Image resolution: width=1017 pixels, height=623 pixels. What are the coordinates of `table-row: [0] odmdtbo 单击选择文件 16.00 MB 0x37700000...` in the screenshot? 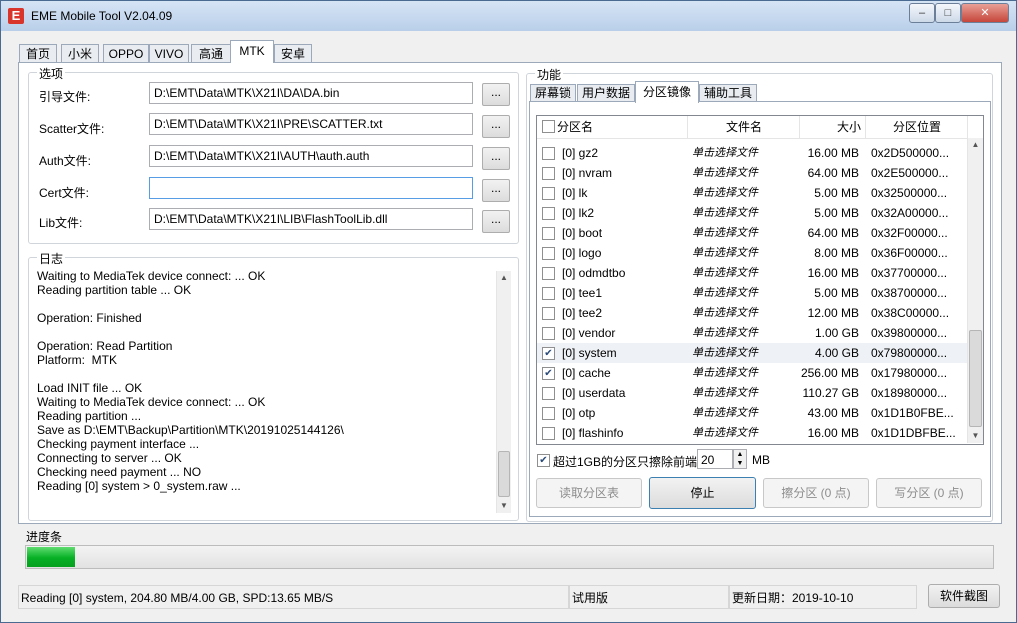 It's located at (752, 273).